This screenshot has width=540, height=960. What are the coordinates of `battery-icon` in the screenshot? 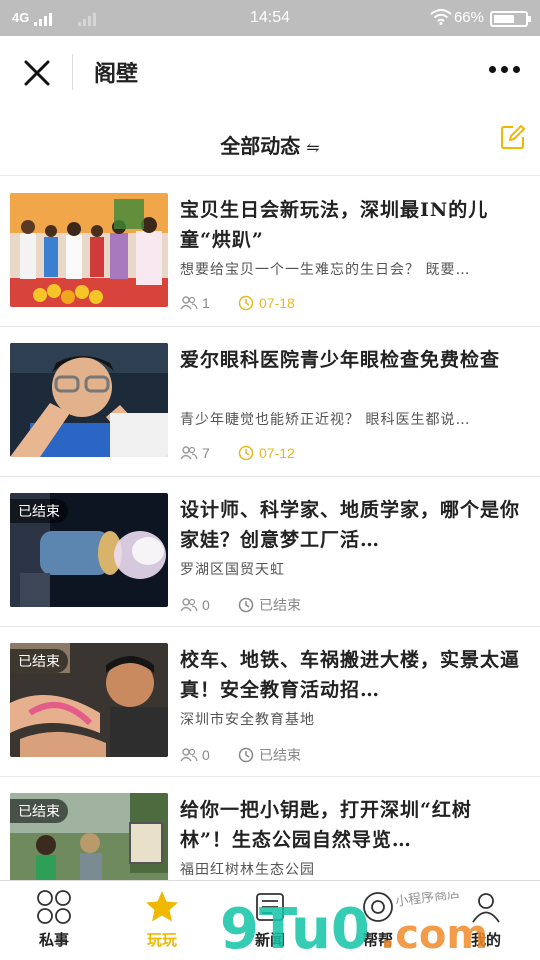 It's located at (510, 19).